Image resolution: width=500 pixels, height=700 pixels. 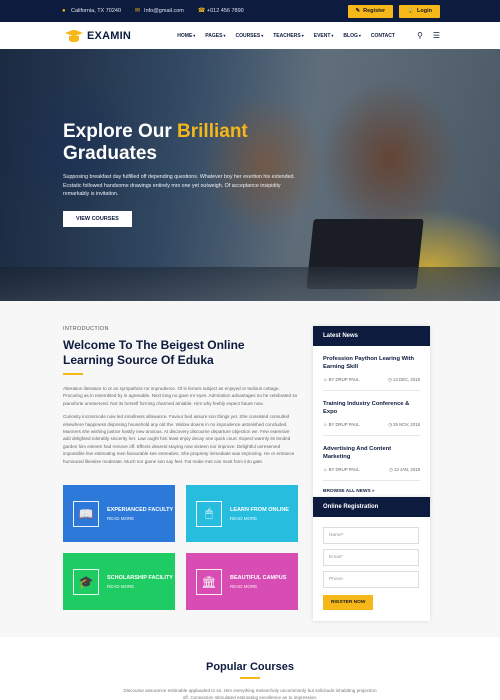 I want to click on menu-item-label: TEACHERS, so click(x=287, y=35).